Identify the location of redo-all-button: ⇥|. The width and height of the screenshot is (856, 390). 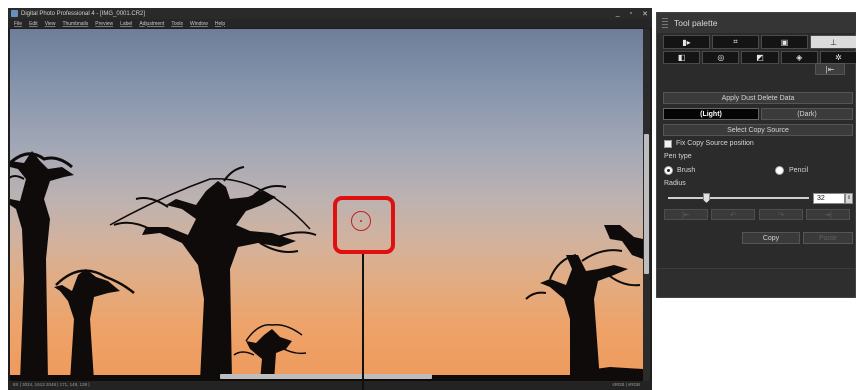
(828, 214).